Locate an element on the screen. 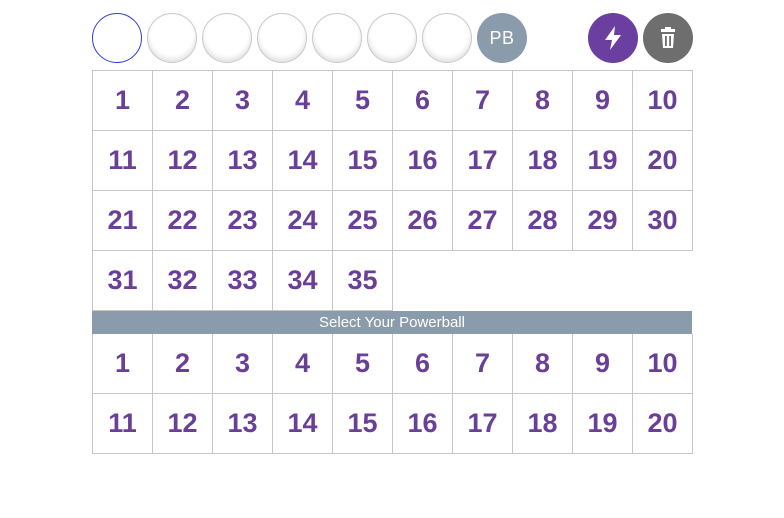  powerball-number-9: 9 is located at coordinates (603, 364).